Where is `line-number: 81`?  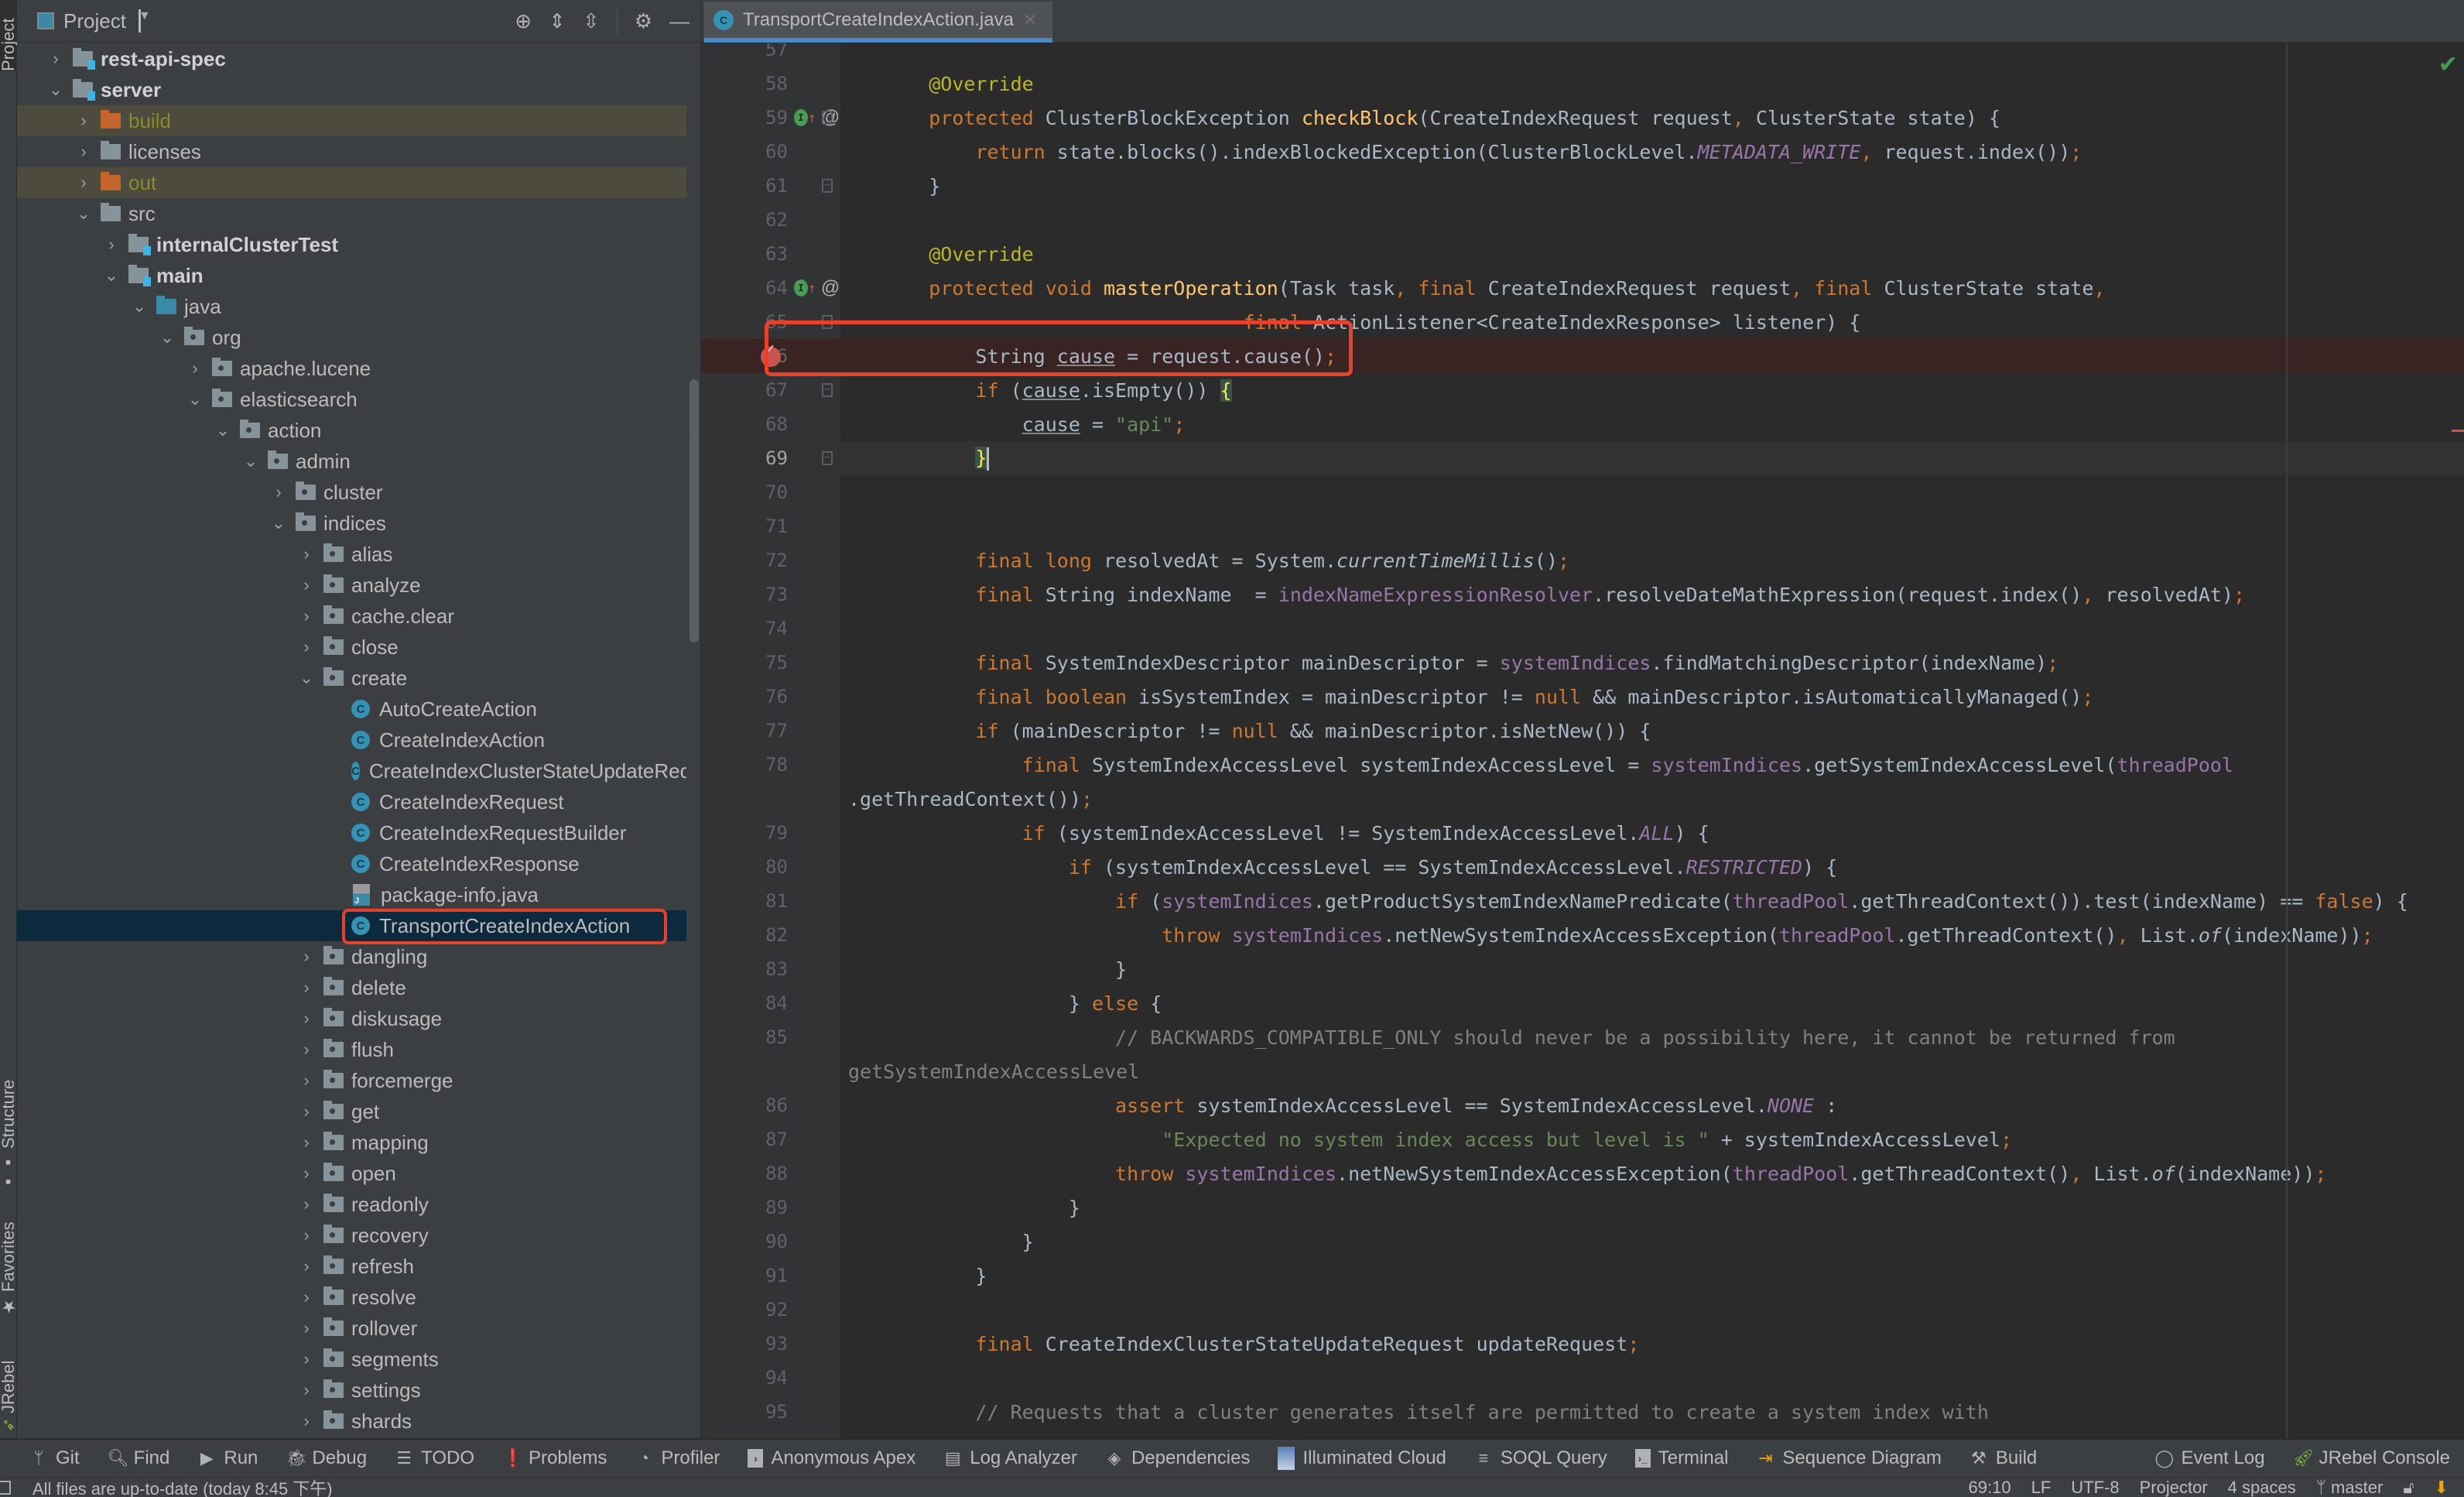 line-number: 81 is located at coordinates (768, 901).